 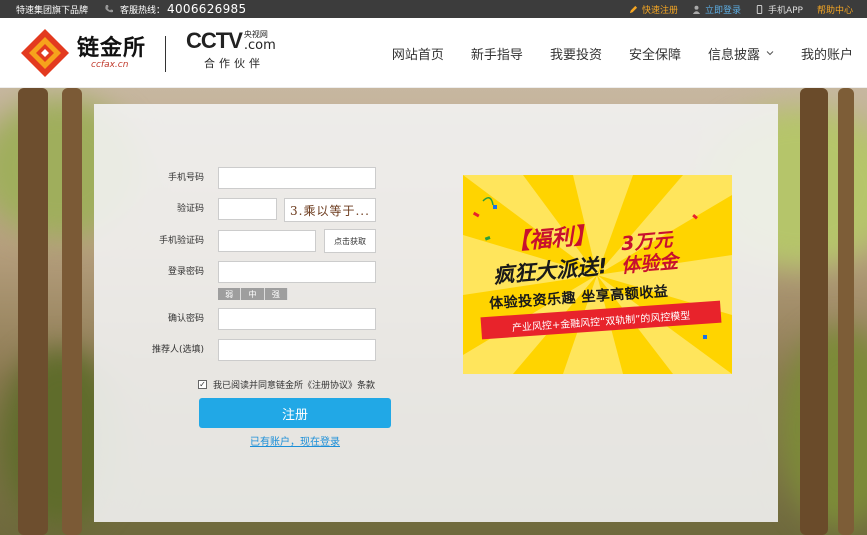 What do you see at coordinates (259, 45) in the screenshot?
I see `cctv-com-label: .com` at bounding box center [259, 45].